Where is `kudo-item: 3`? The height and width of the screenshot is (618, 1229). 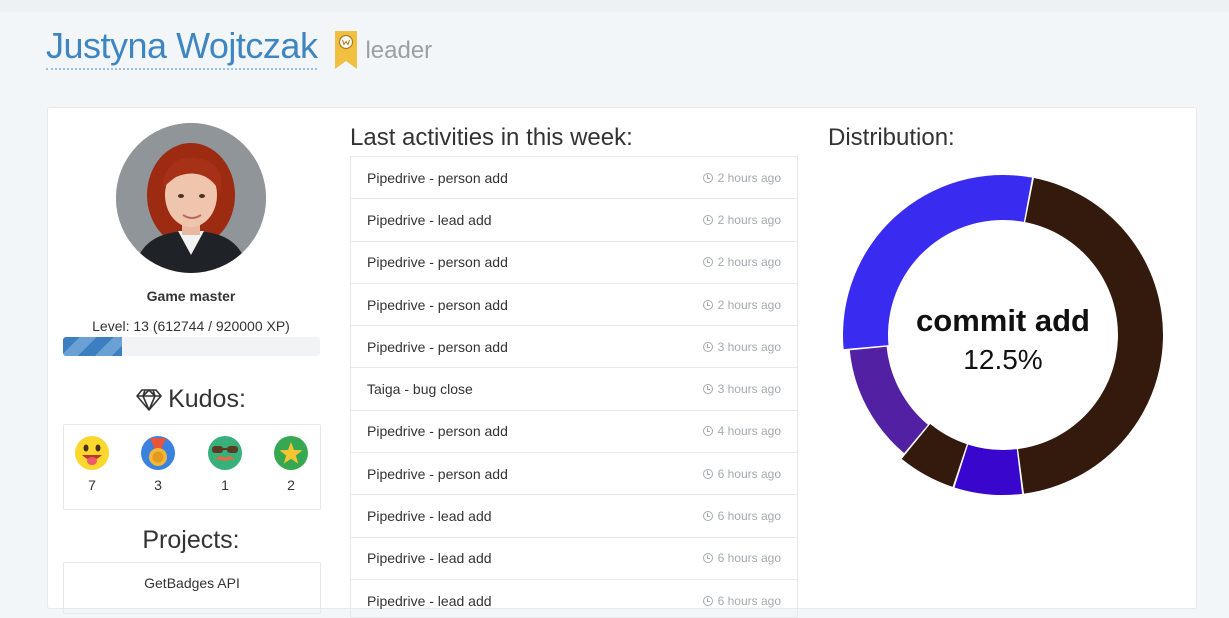 kudo-item: 3 is located at coordinates (158, 464).